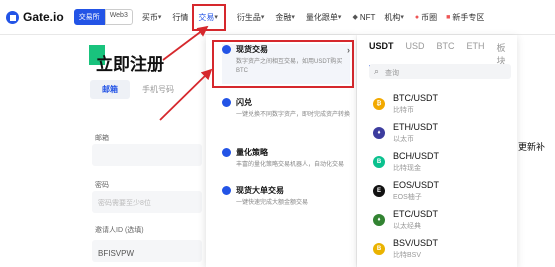  Describe the element at coordinates (415, 127) in the screenshot. I see `pair-name: ETH/USDT` at that location.